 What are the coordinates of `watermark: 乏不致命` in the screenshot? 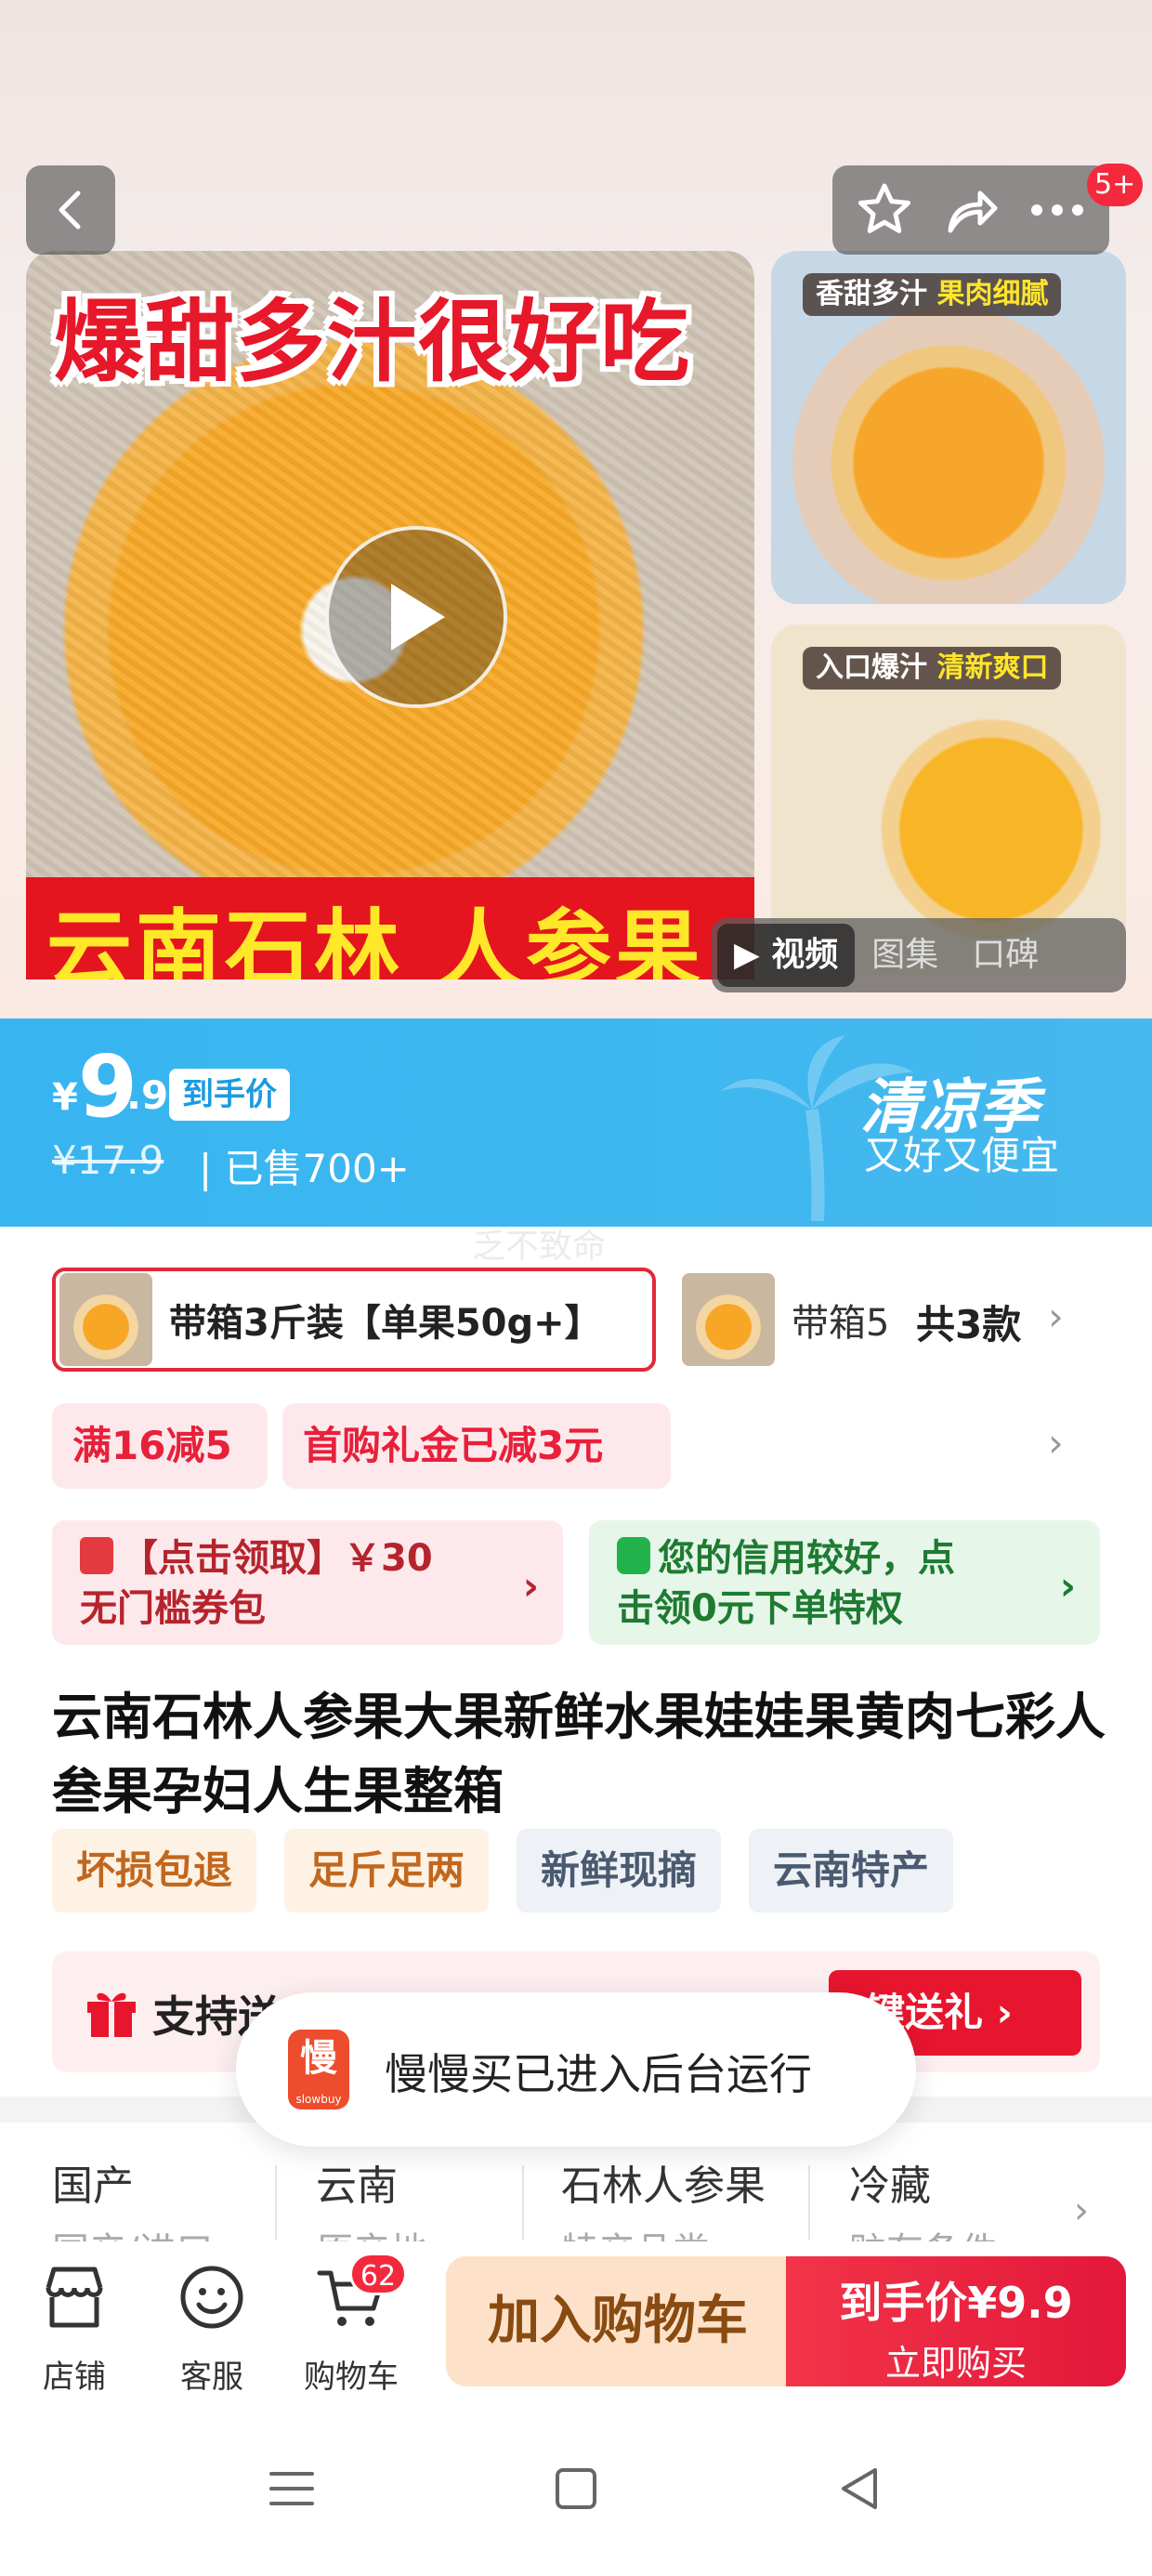 It's located at (539, 1247).